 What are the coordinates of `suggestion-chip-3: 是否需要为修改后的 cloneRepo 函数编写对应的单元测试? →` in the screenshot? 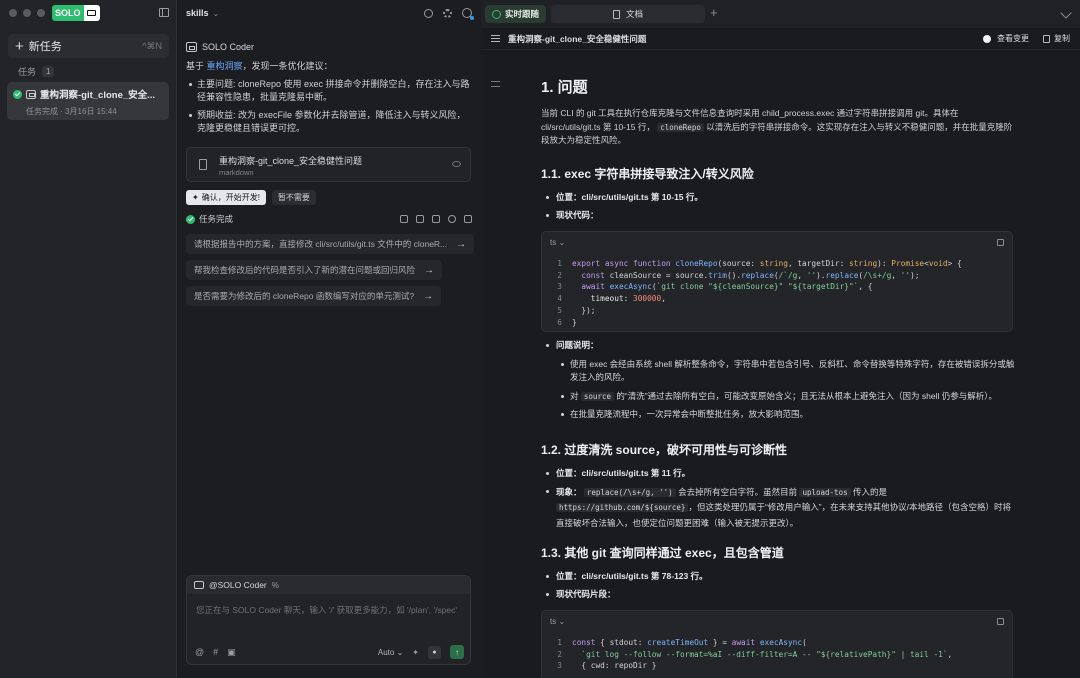 It's located at (314, 296).